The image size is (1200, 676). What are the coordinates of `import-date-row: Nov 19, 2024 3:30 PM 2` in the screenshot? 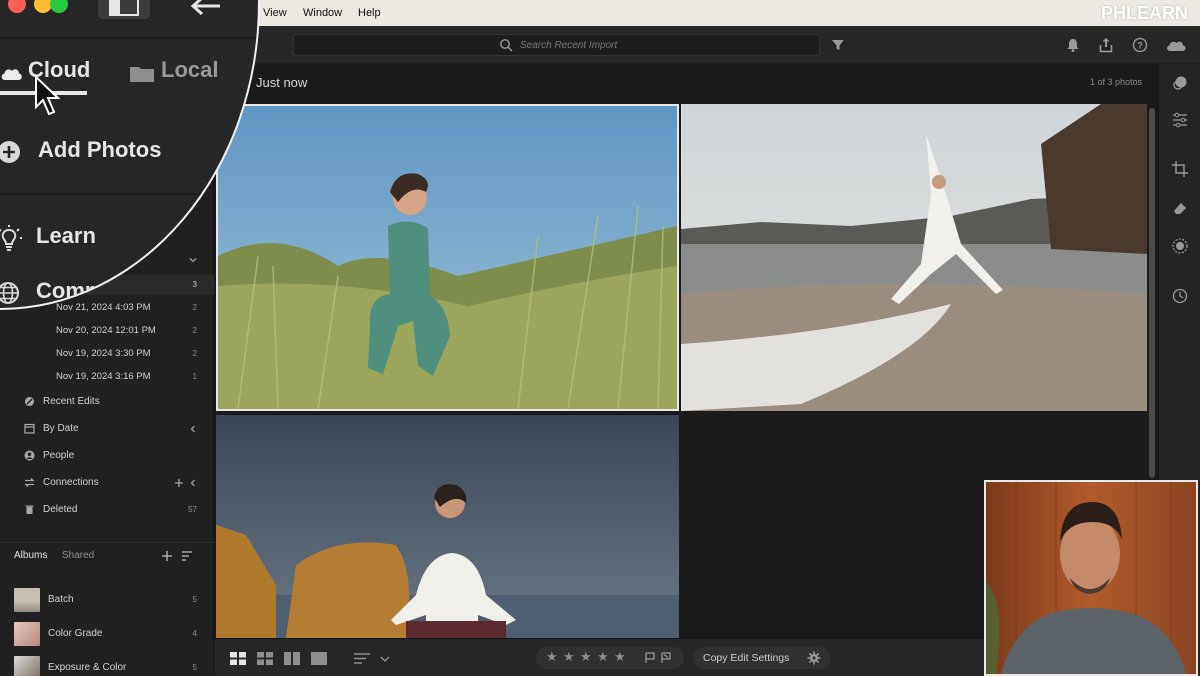 It's located at (107, 354).